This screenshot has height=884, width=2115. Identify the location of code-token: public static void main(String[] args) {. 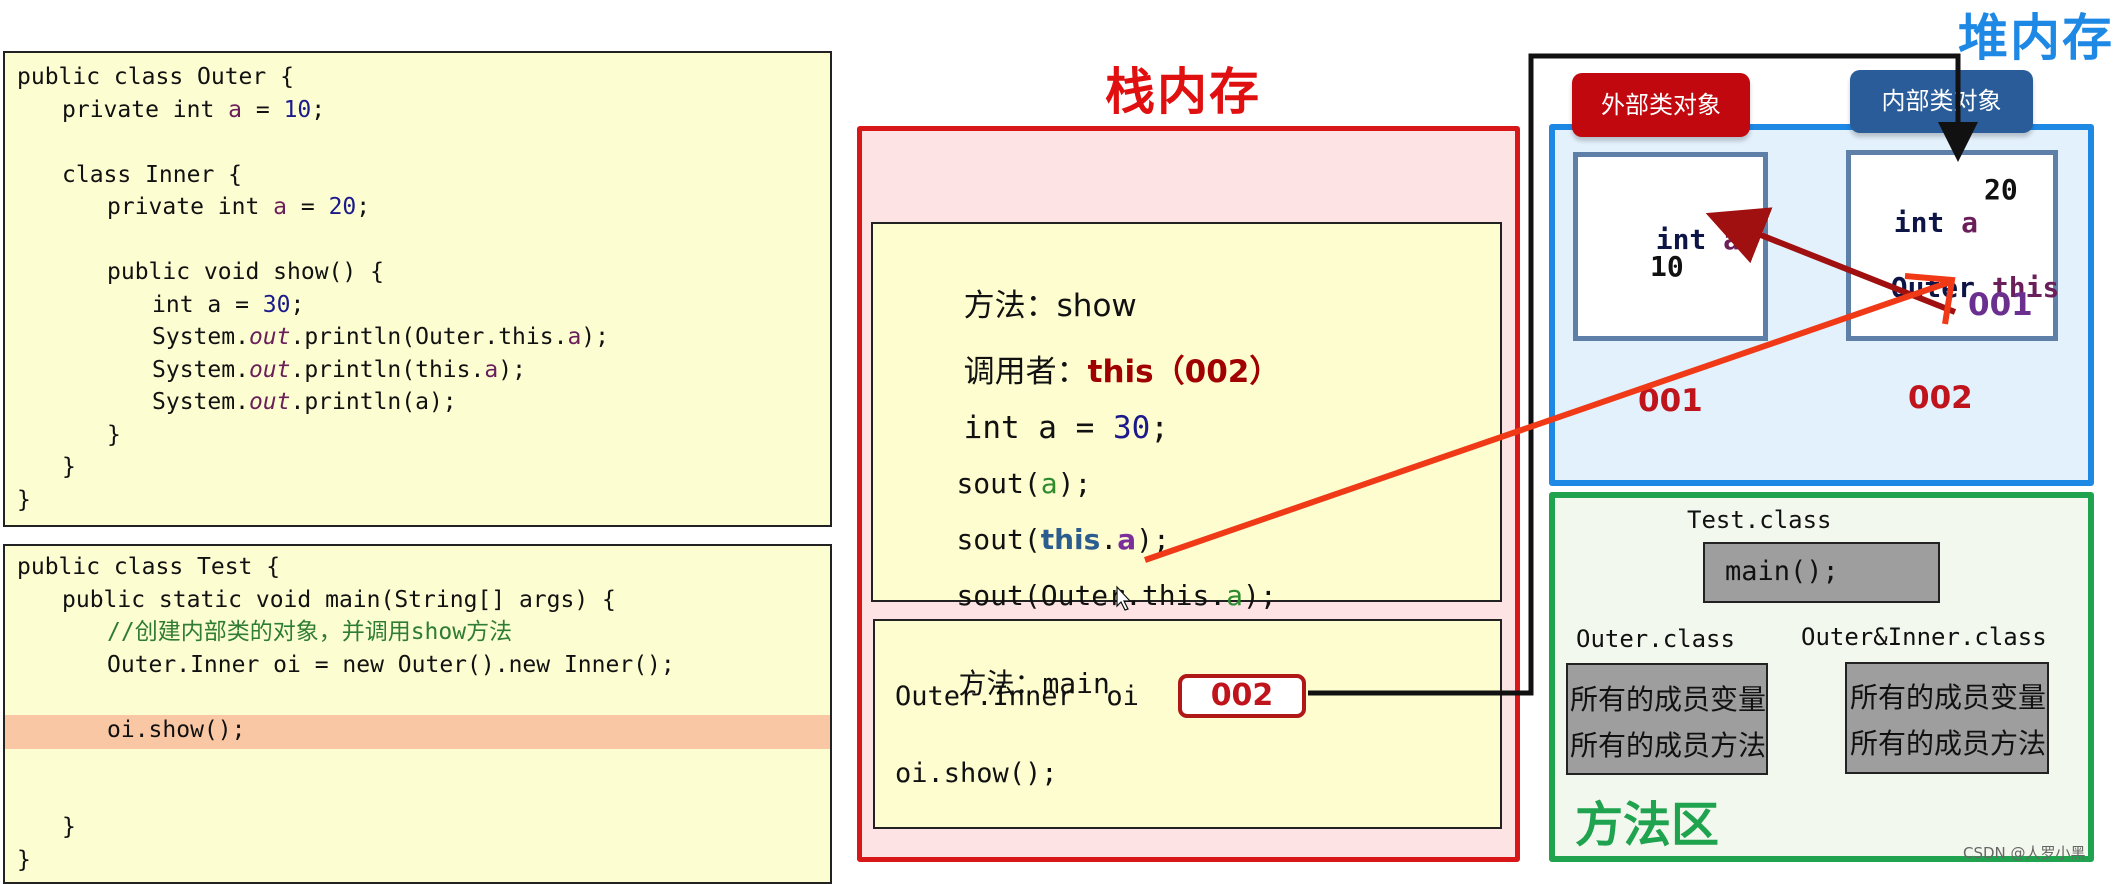
(339, 599).